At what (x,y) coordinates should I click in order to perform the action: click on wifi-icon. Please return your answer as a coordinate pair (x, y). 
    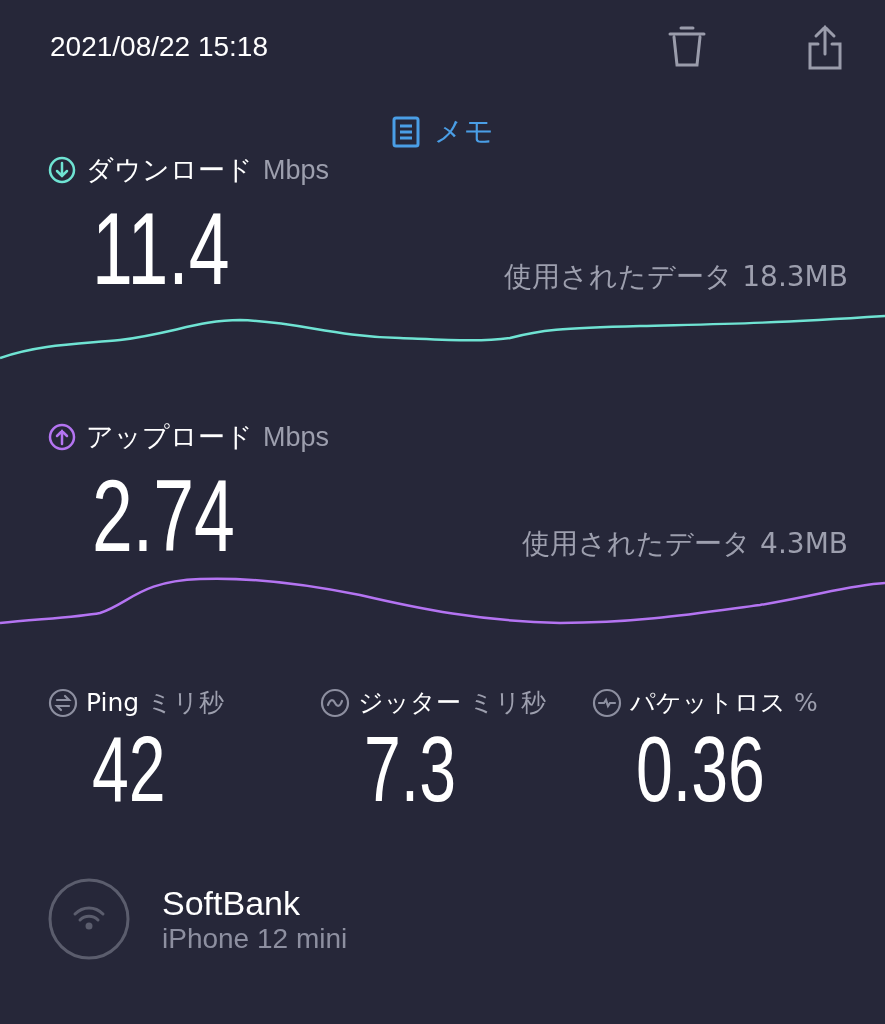
    Looking at the image, I should click on (89, 919).